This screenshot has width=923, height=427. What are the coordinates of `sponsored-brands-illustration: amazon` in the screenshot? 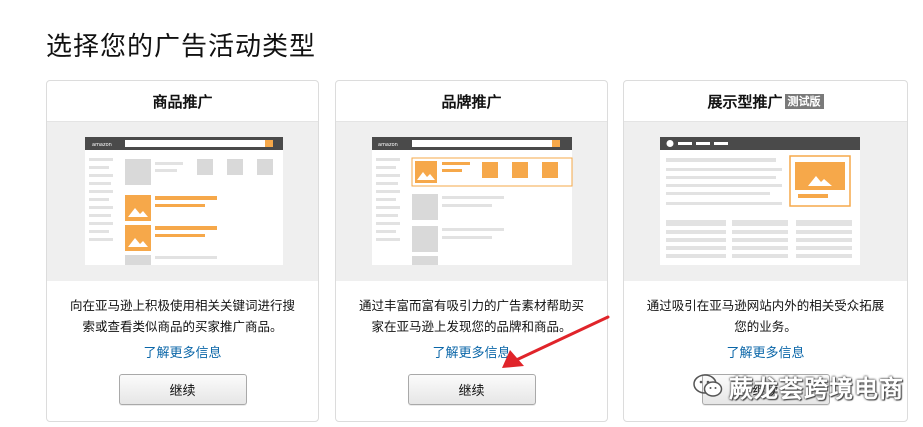 It's located at (471, 201).